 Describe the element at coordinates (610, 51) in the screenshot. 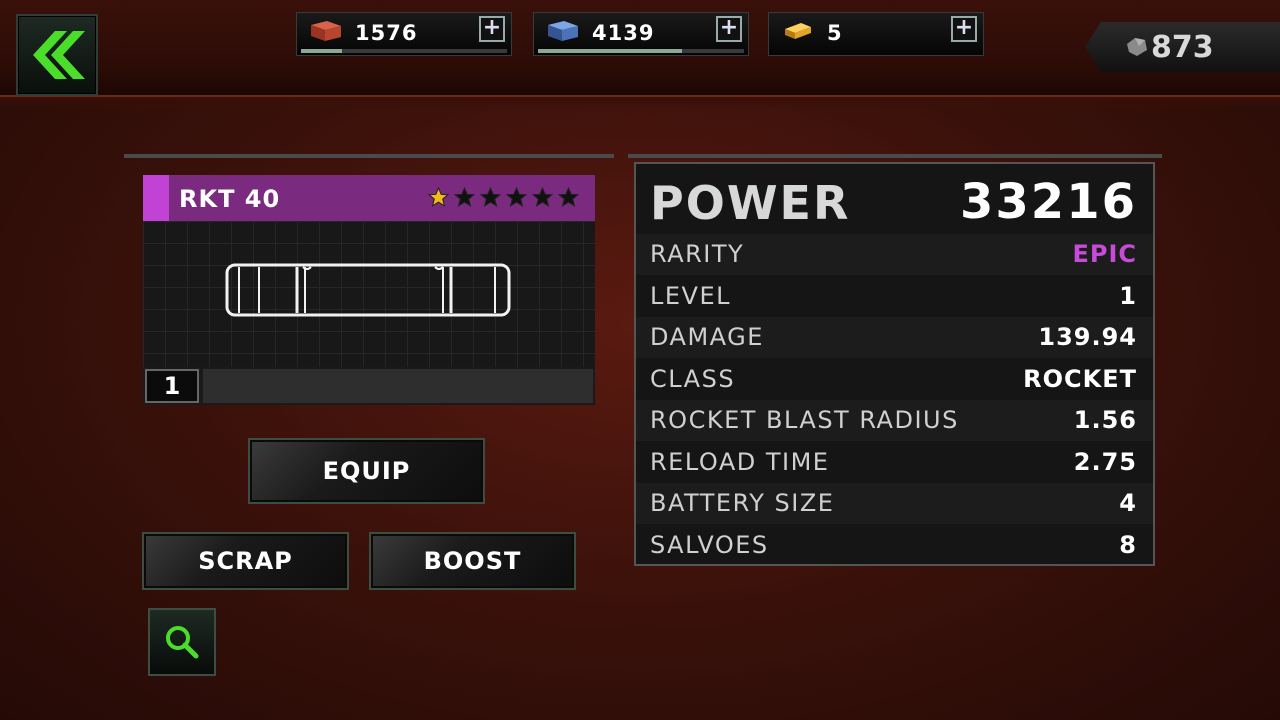

I see `resource-blocks-fill` at that location.